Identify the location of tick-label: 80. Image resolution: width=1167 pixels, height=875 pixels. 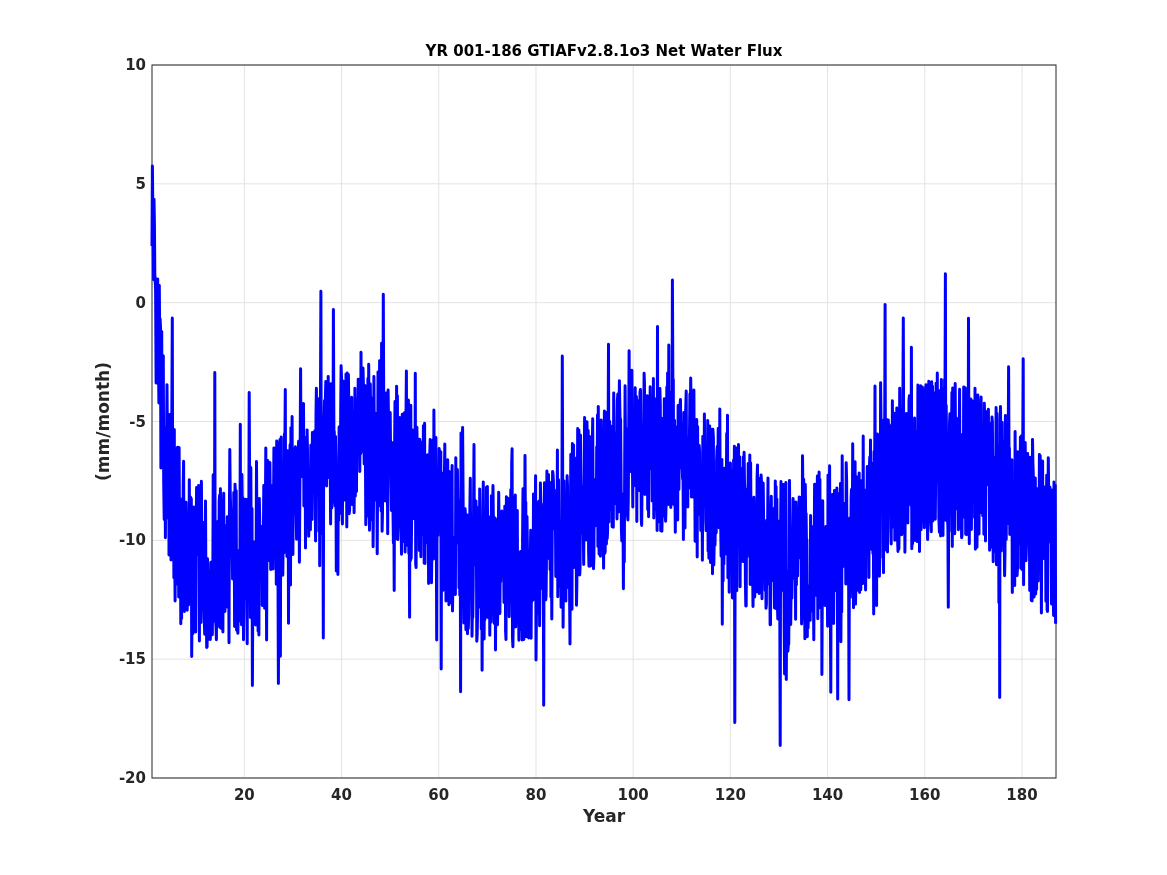
(536, 795).